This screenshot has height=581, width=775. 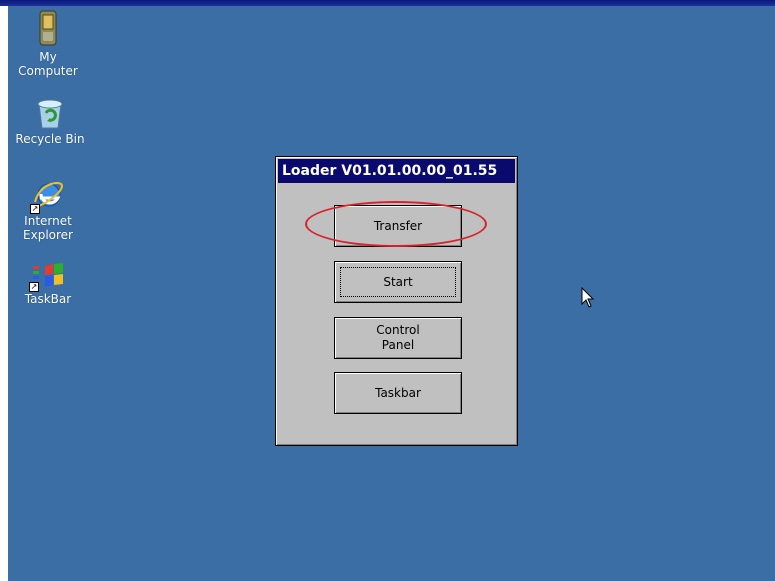 I want to click on taskbar-button: Taskbar, so click(x=398, y=393).